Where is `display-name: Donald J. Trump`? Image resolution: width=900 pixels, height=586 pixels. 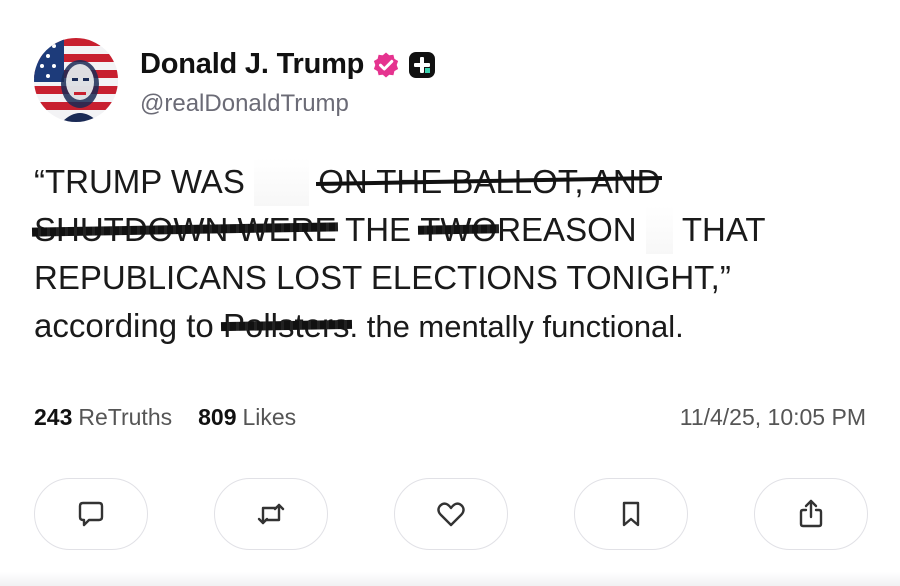
display-name: Donald J. Trump is located at coordinates (252, 64).